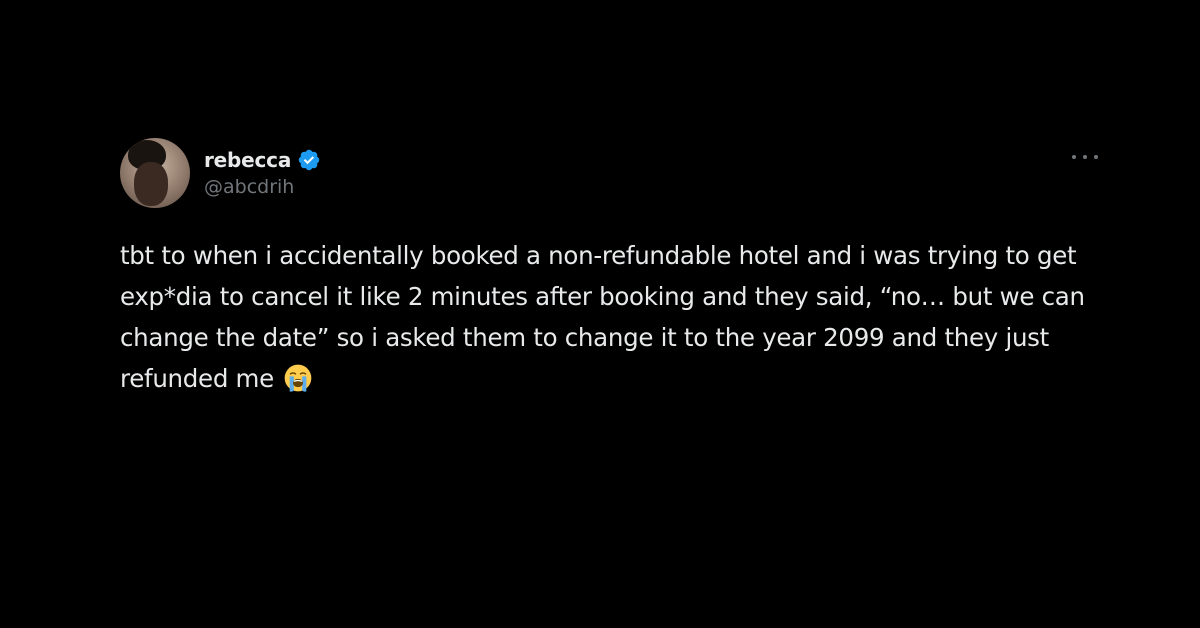 The width and height of the screenshot is (1200, 628). What do you see at coordinates (262, 187) in the screenshot?
I see `handle: @abcdrih` at bounding box center [262, 187].